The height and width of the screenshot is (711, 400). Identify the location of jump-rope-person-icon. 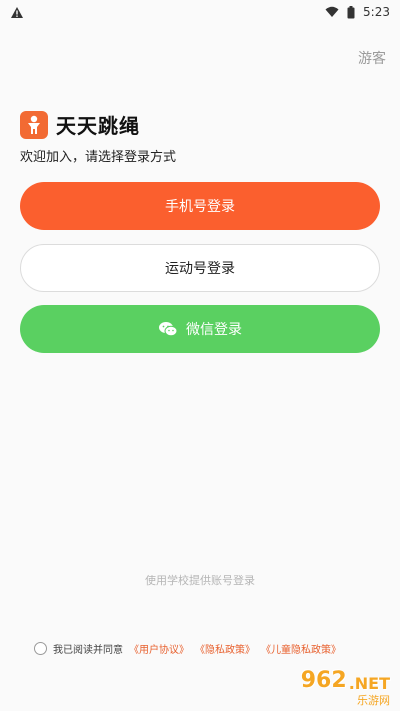
(34, 124).